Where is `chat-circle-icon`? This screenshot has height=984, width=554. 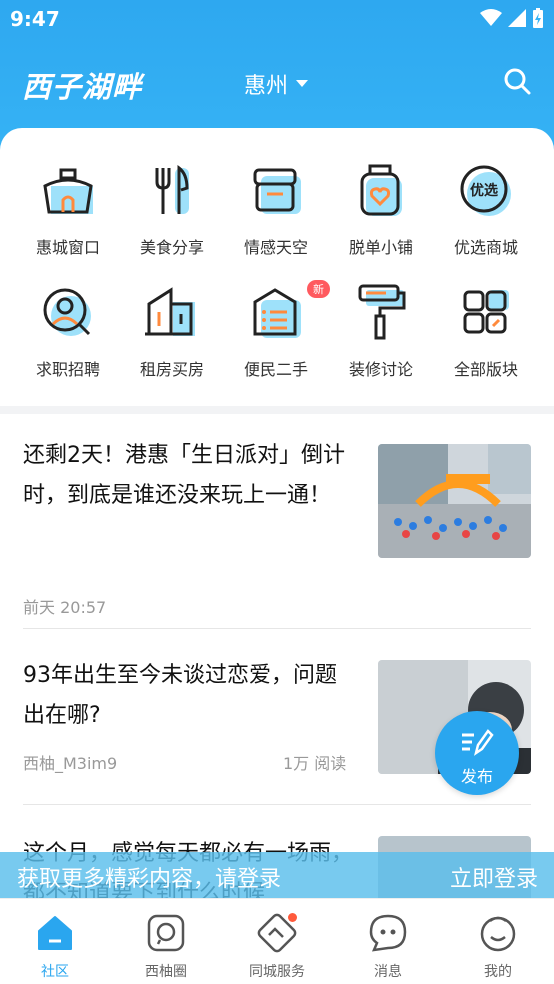 chat-circle-icon is located at coordinates (166, 933).